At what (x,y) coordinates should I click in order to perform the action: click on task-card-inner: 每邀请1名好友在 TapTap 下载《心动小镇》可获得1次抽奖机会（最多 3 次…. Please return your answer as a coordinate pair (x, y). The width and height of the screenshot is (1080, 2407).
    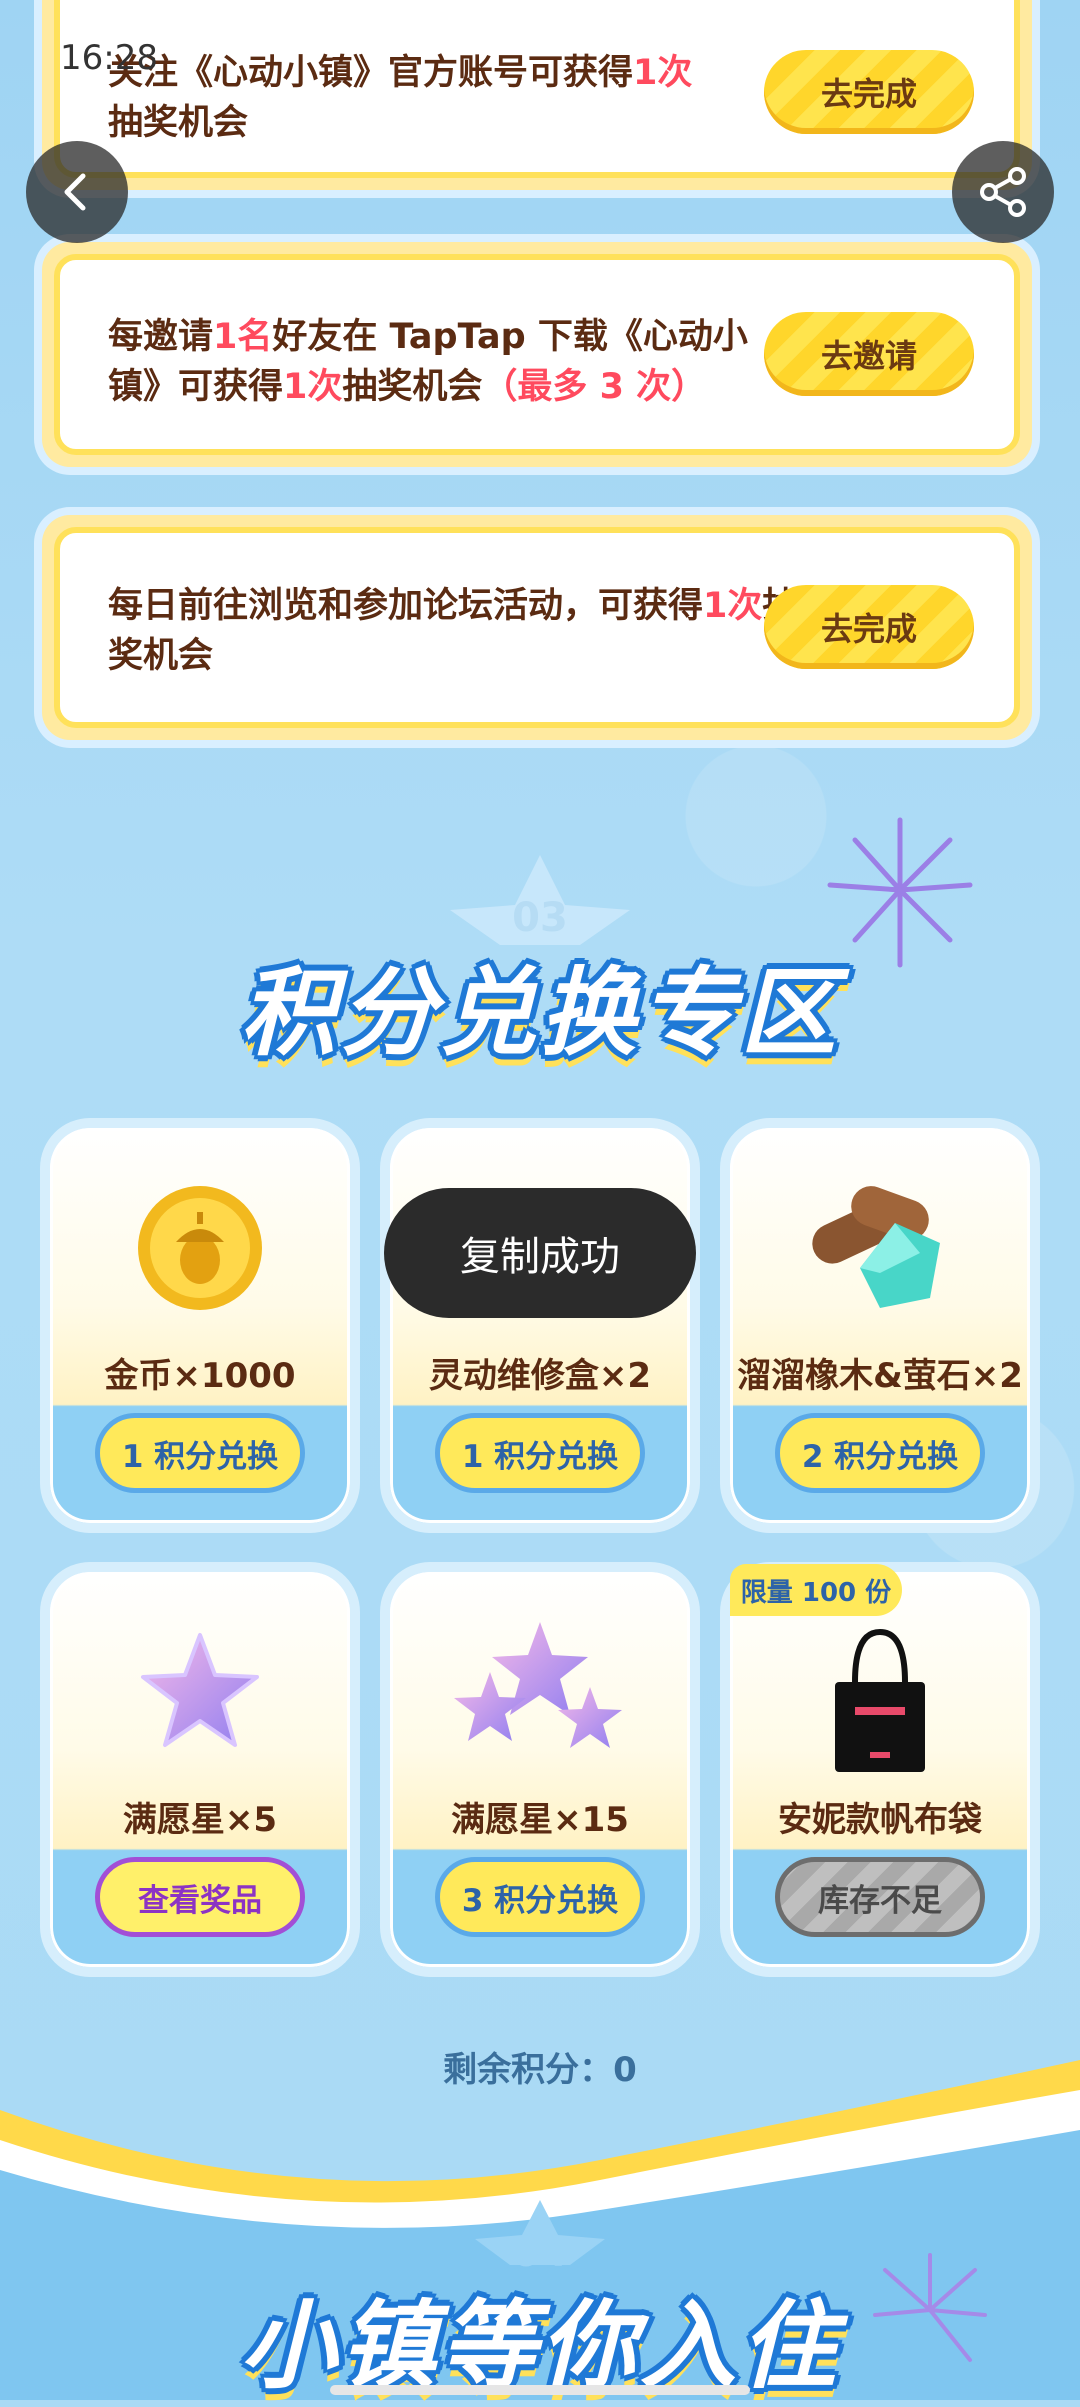
    Looking at the image, I should click on (537, 354).